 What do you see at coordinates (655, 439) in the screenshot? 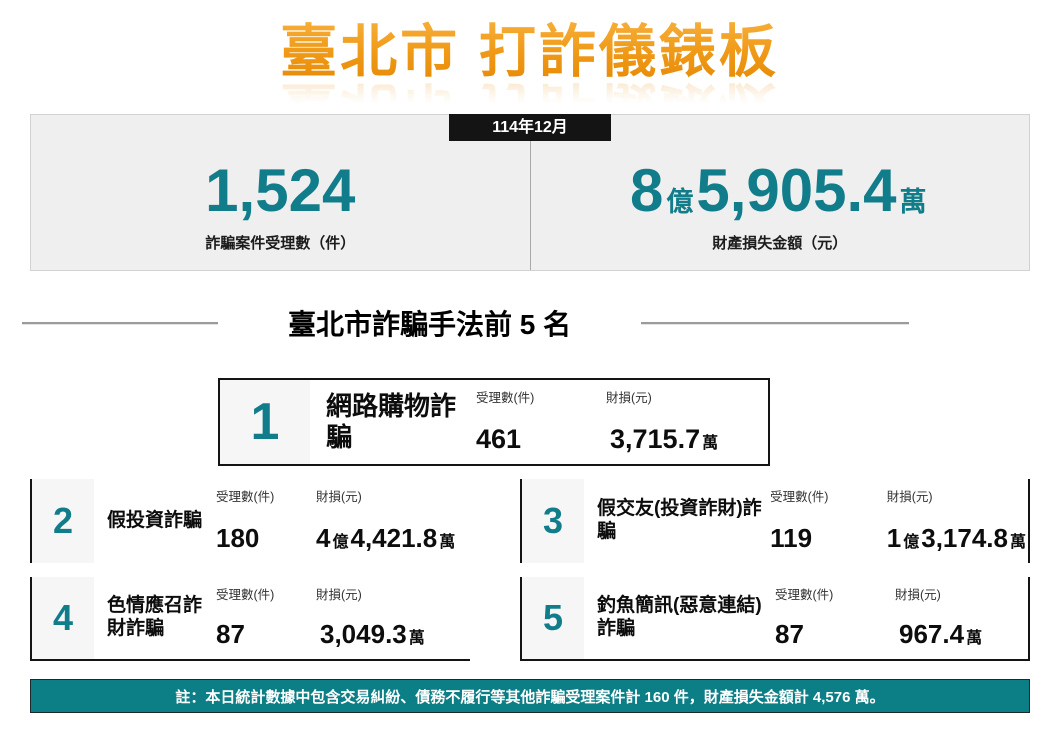
I see `loss-big2: 3,715.7` at bounding box center [655, 439].